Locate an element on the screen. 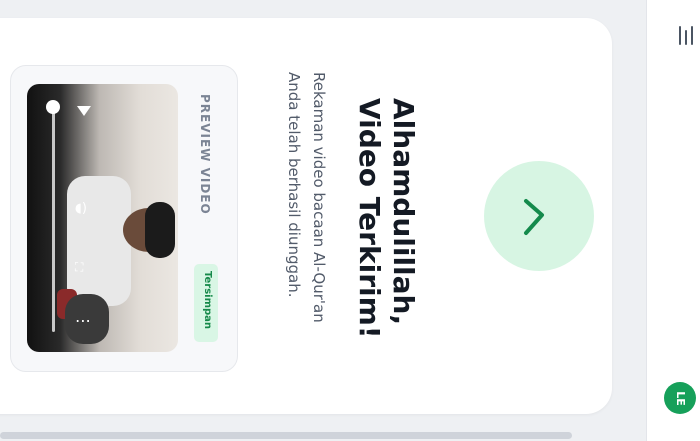 The image size is (700, 441). more-options-icon: ⋯ is located at coordinates (83, 321).